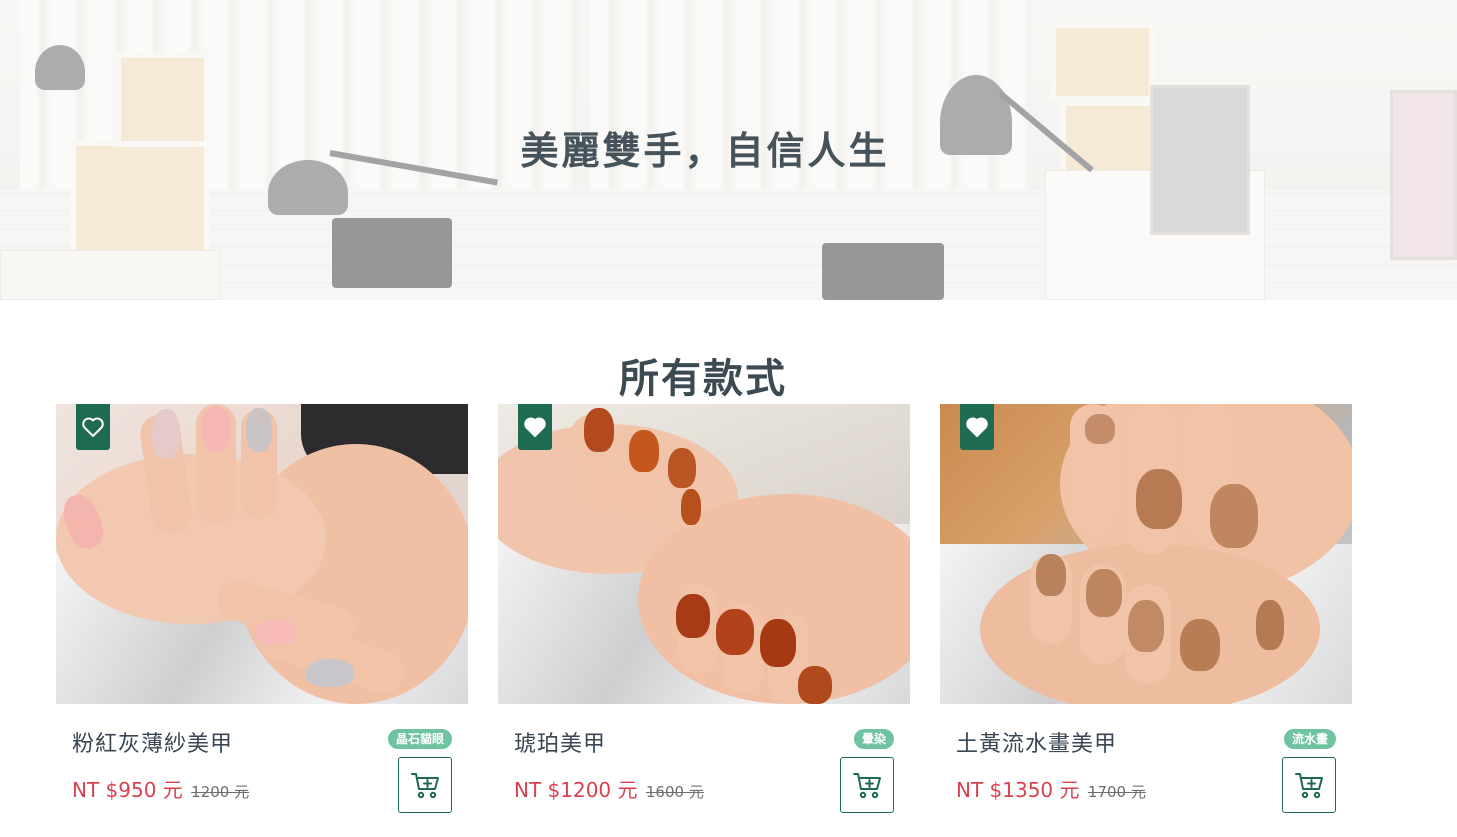 The height and width of the screenshot is (837, 1457). Describe the element at coordinates (127, 790) in the screenshot. I see `sale-price: NT $950 元` at that location.